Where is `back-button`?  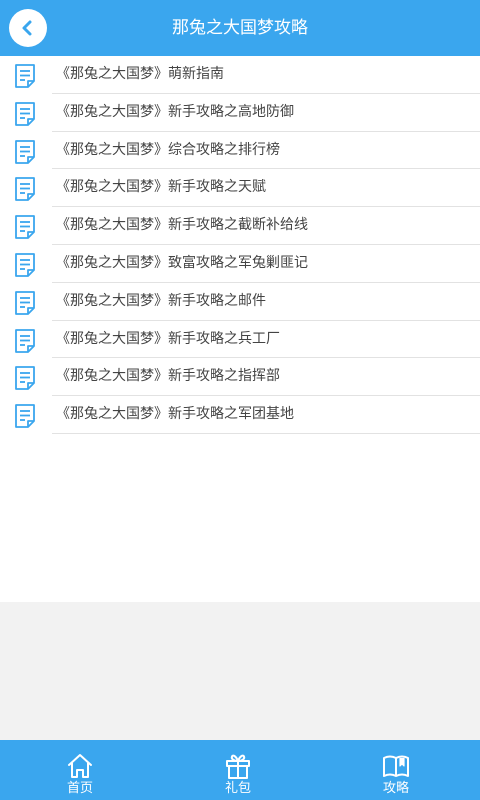
back-button is located at coordinates (28, 28).